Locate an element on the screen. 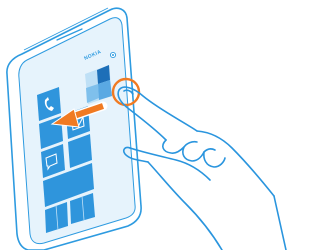  wrist is located at coordinates (280, 222).